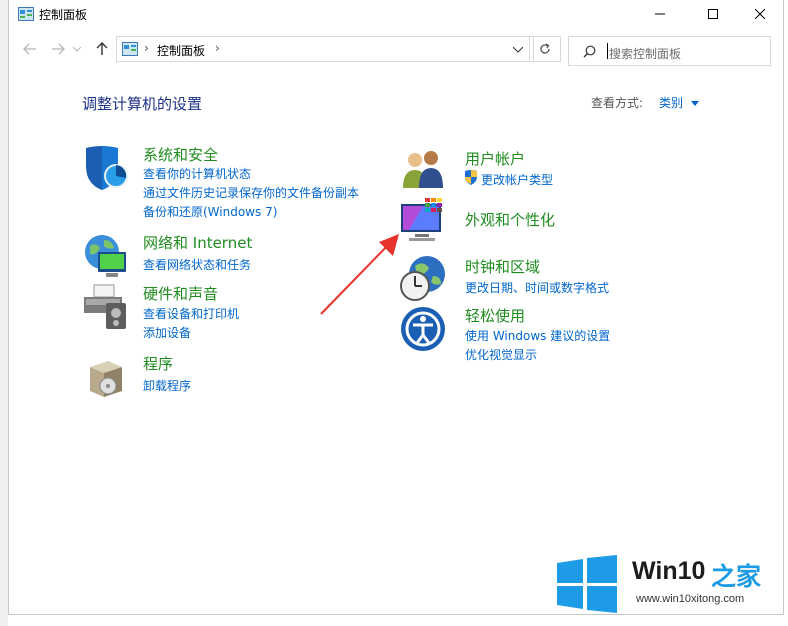 The width and height of the screenshot is (788, 626). I want to click on window-title: 控制面板, so click(63, 15).